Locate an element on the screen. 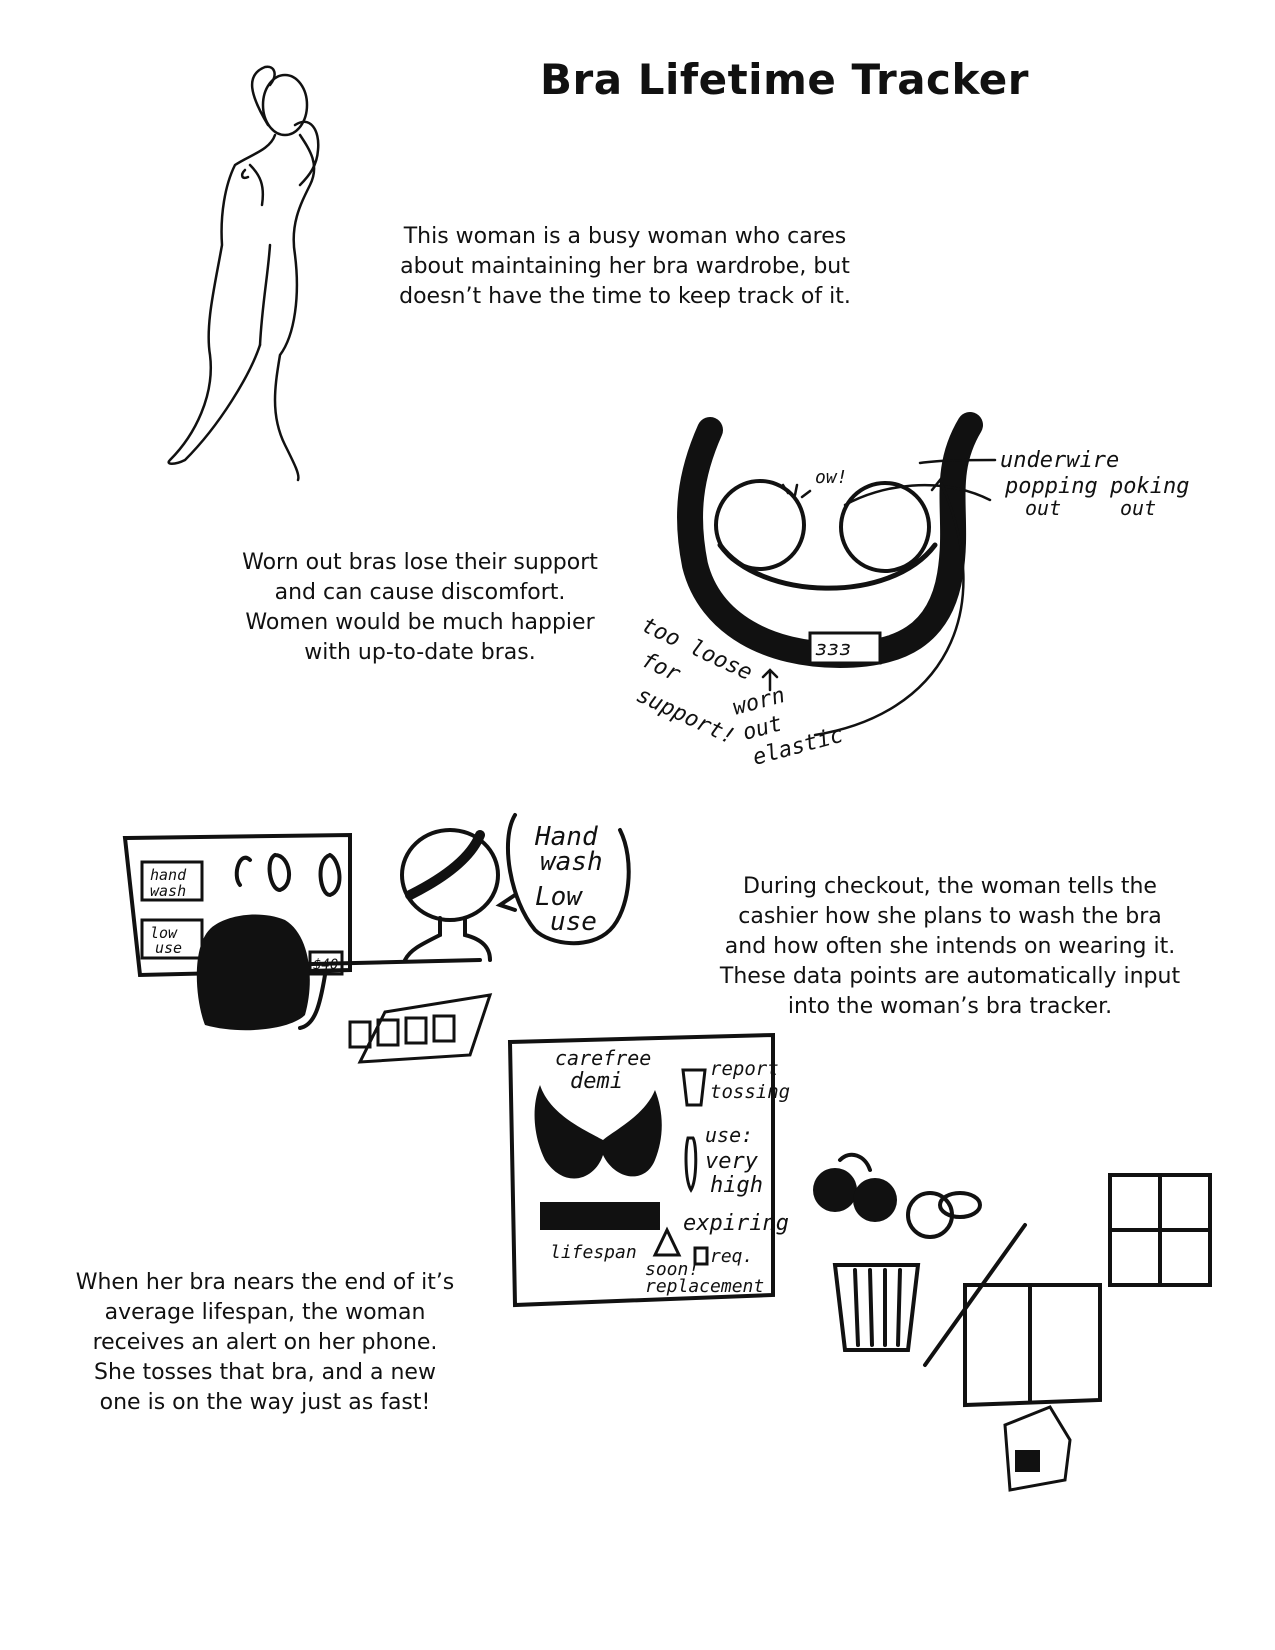  problem-line: Worn out bras lose their support is located at coordinates (420, 562).